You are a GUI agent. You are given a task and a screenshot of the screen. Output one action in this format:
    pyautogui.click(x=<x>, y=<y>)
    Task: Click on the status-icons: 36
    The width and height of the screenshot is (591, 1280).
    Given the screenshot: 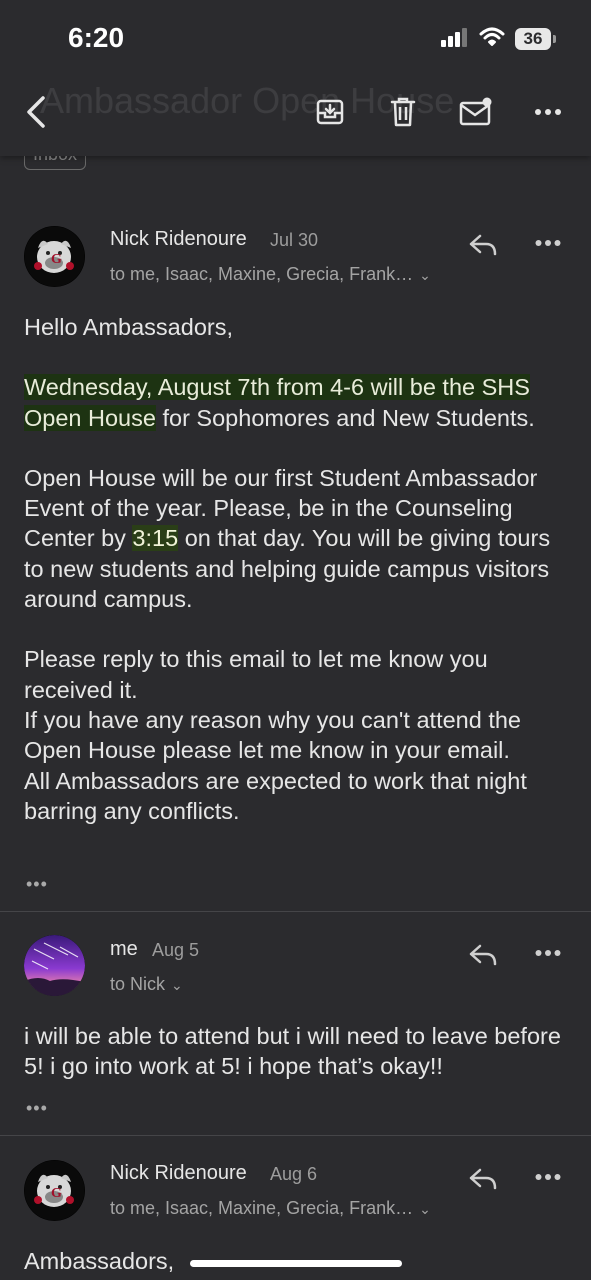 What is the action you would take?
    pyautogui.click(x=498, y=39)
    